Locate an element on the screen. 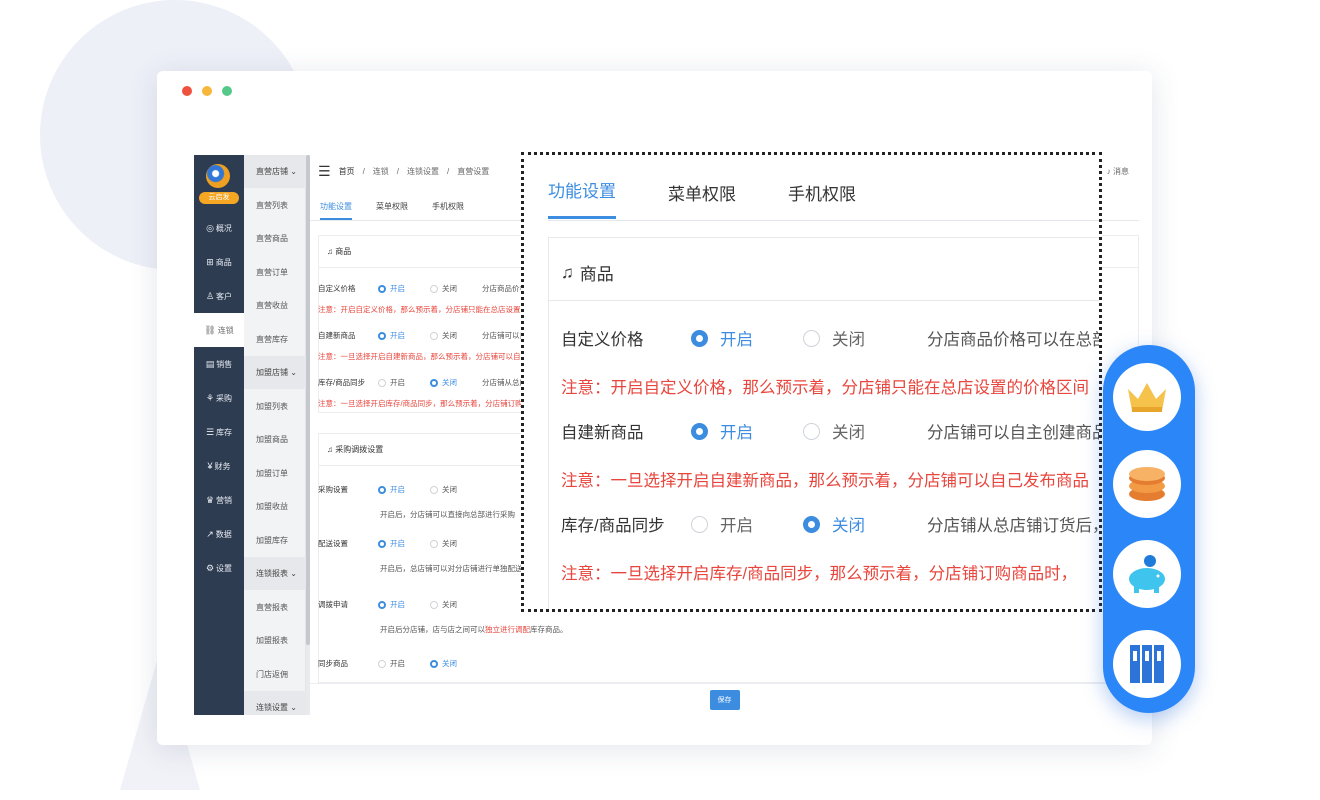  sub-nav-item: 直营库存 is located at coordinates (275, 339).